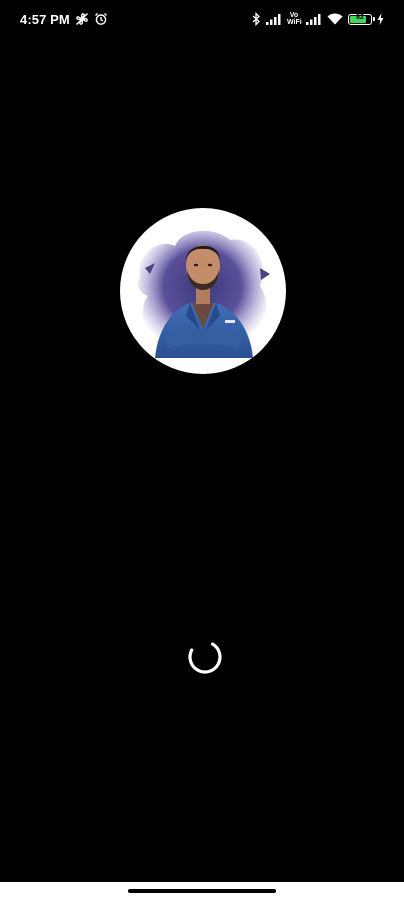 This screenshot has height=900, width=404. Describe the element at coordinates (380, 19) in the screenshot. I see `charging-icon` at that location.